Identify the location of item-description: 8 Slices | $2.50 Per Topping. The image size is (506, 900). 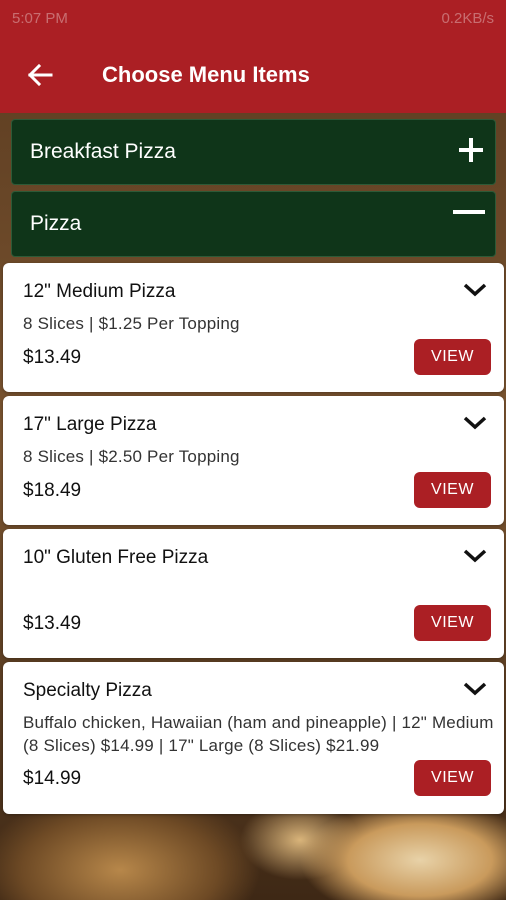
(131, 456).